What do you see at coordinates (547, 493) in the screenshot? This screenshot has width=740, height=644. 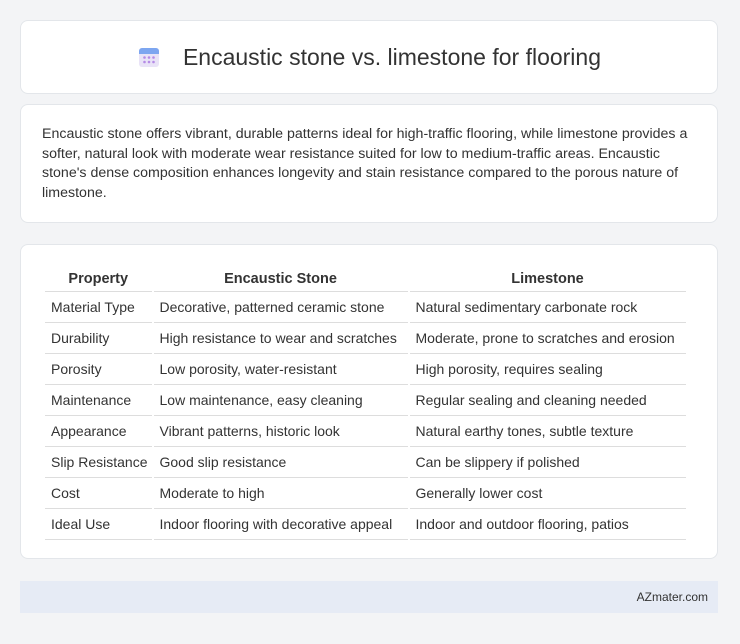 I see `limestone-cell: Generally lower cost` at bounding box center [547, 493].